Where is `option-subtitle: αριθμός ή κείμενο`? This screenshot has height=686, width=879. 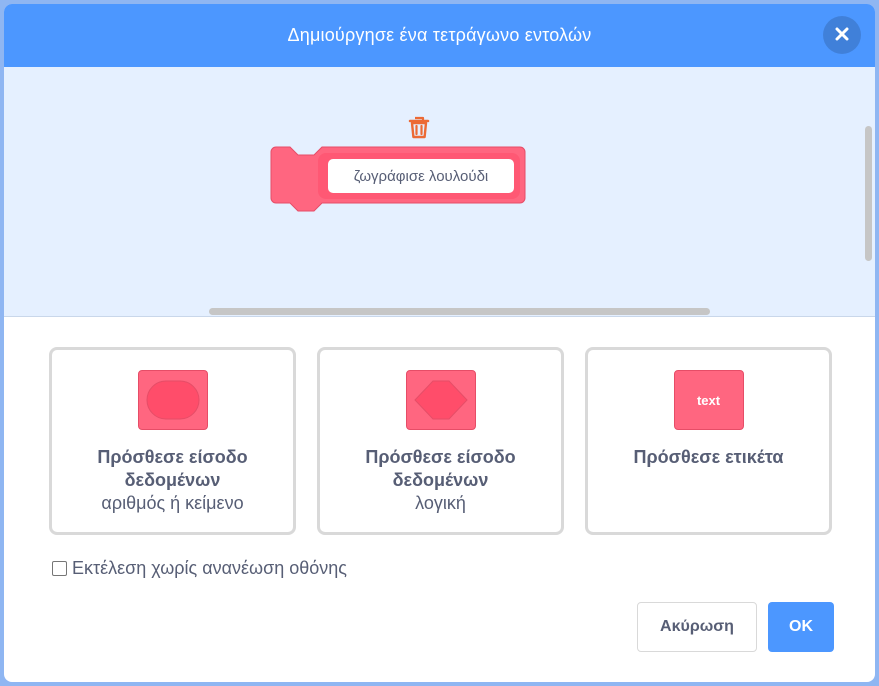 option-subtitle: αριθμός ή κείμενο is located at coordinates (172, 503).